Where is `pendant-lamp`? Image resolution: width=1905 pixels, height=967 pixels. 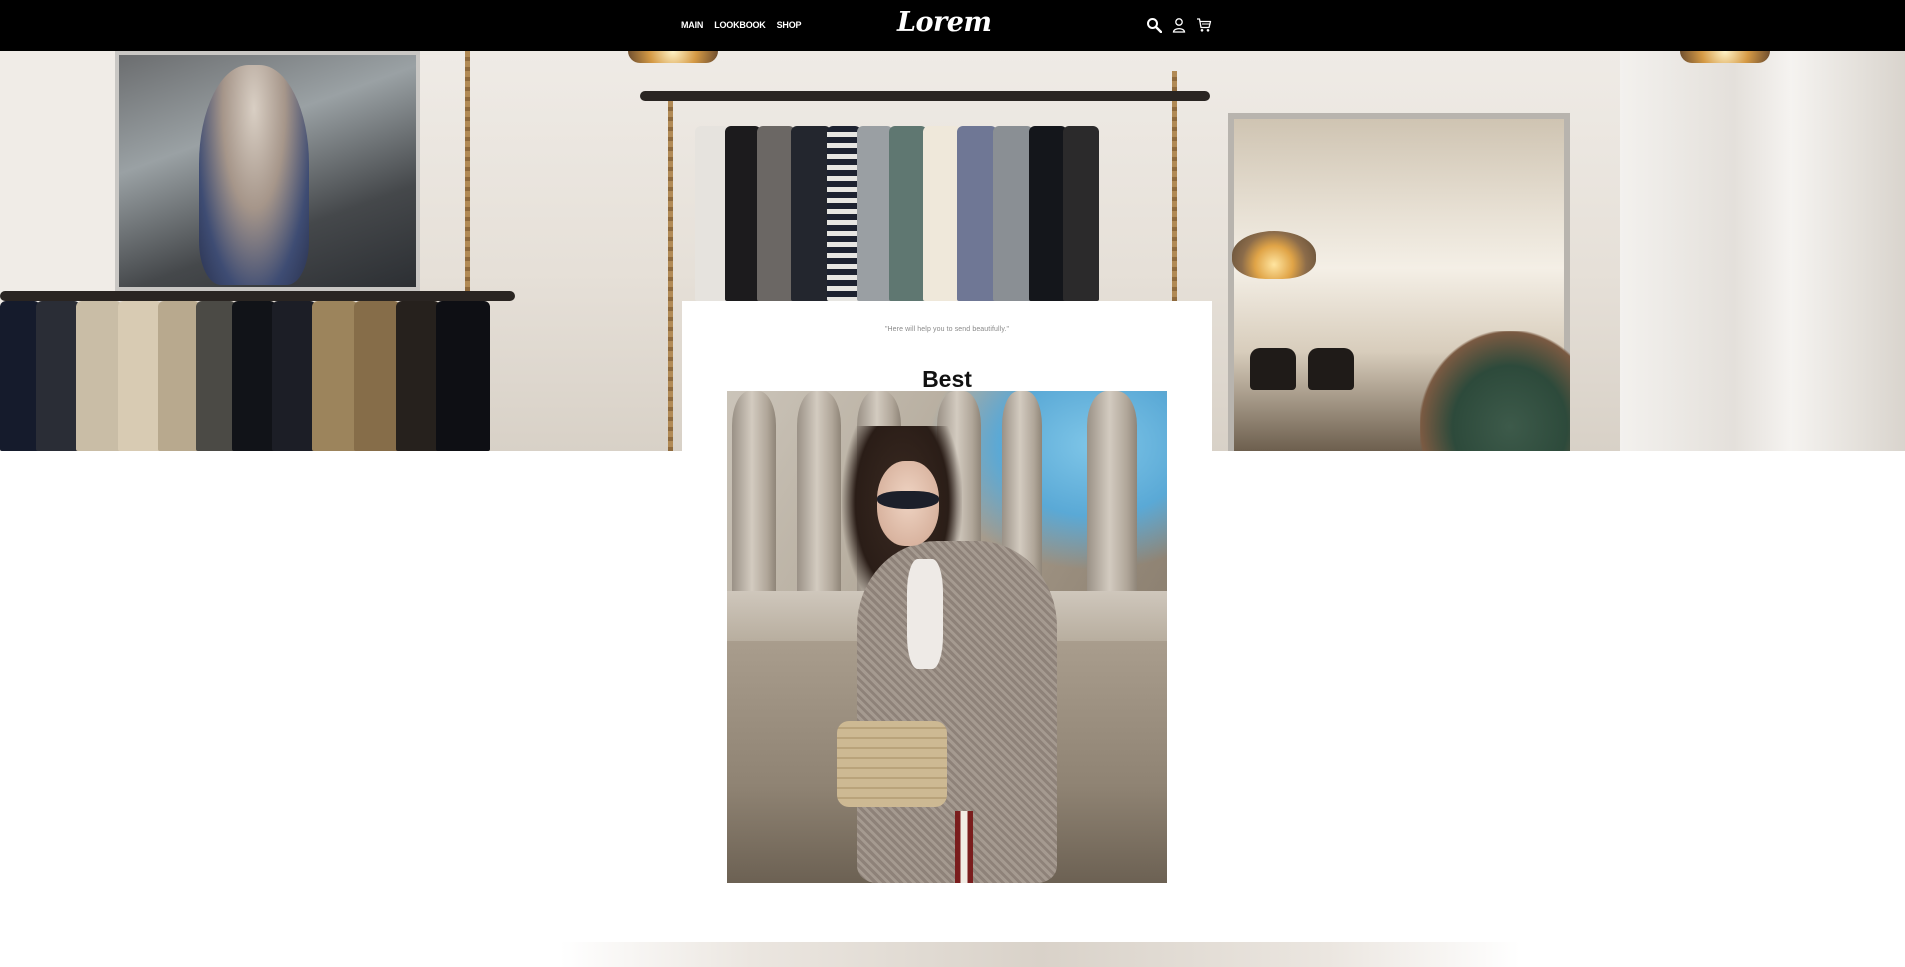 pendant-lamp is located at coordinates (1274, 255).